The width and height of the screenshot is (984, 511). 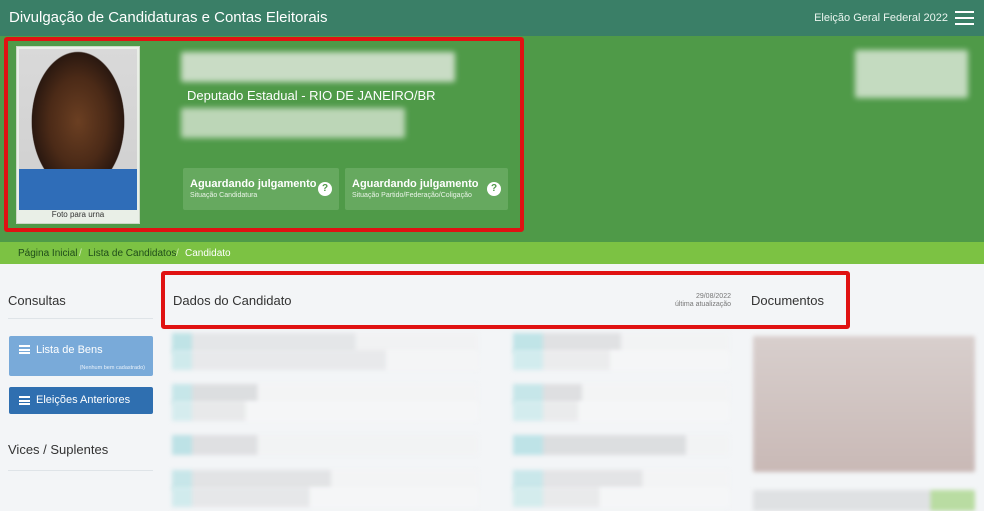 What do you see at coordinates (37, 300) in the screenshot?
I see `consultas-heading: Consultas` at bounding box center [37, 300].